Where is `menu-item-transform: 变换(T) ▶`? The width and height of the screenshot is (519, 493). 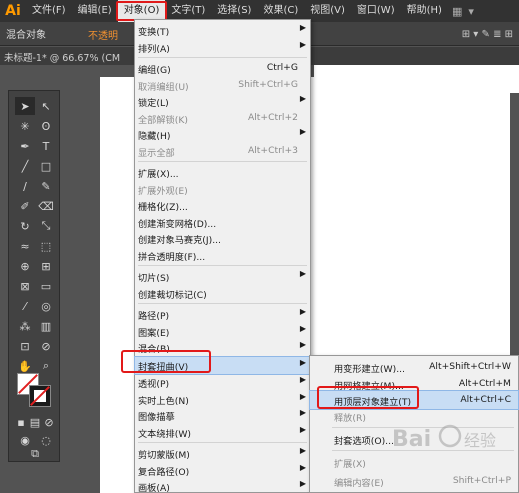
menu-item-transform: 变换(T) ▶ is located at coordinates (222, 30).